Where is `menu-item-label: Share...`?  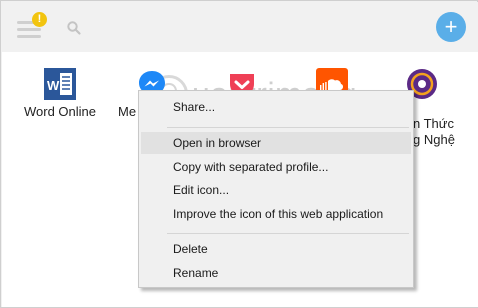 menu-item-label: Share... is located at coordinates (194, 107).